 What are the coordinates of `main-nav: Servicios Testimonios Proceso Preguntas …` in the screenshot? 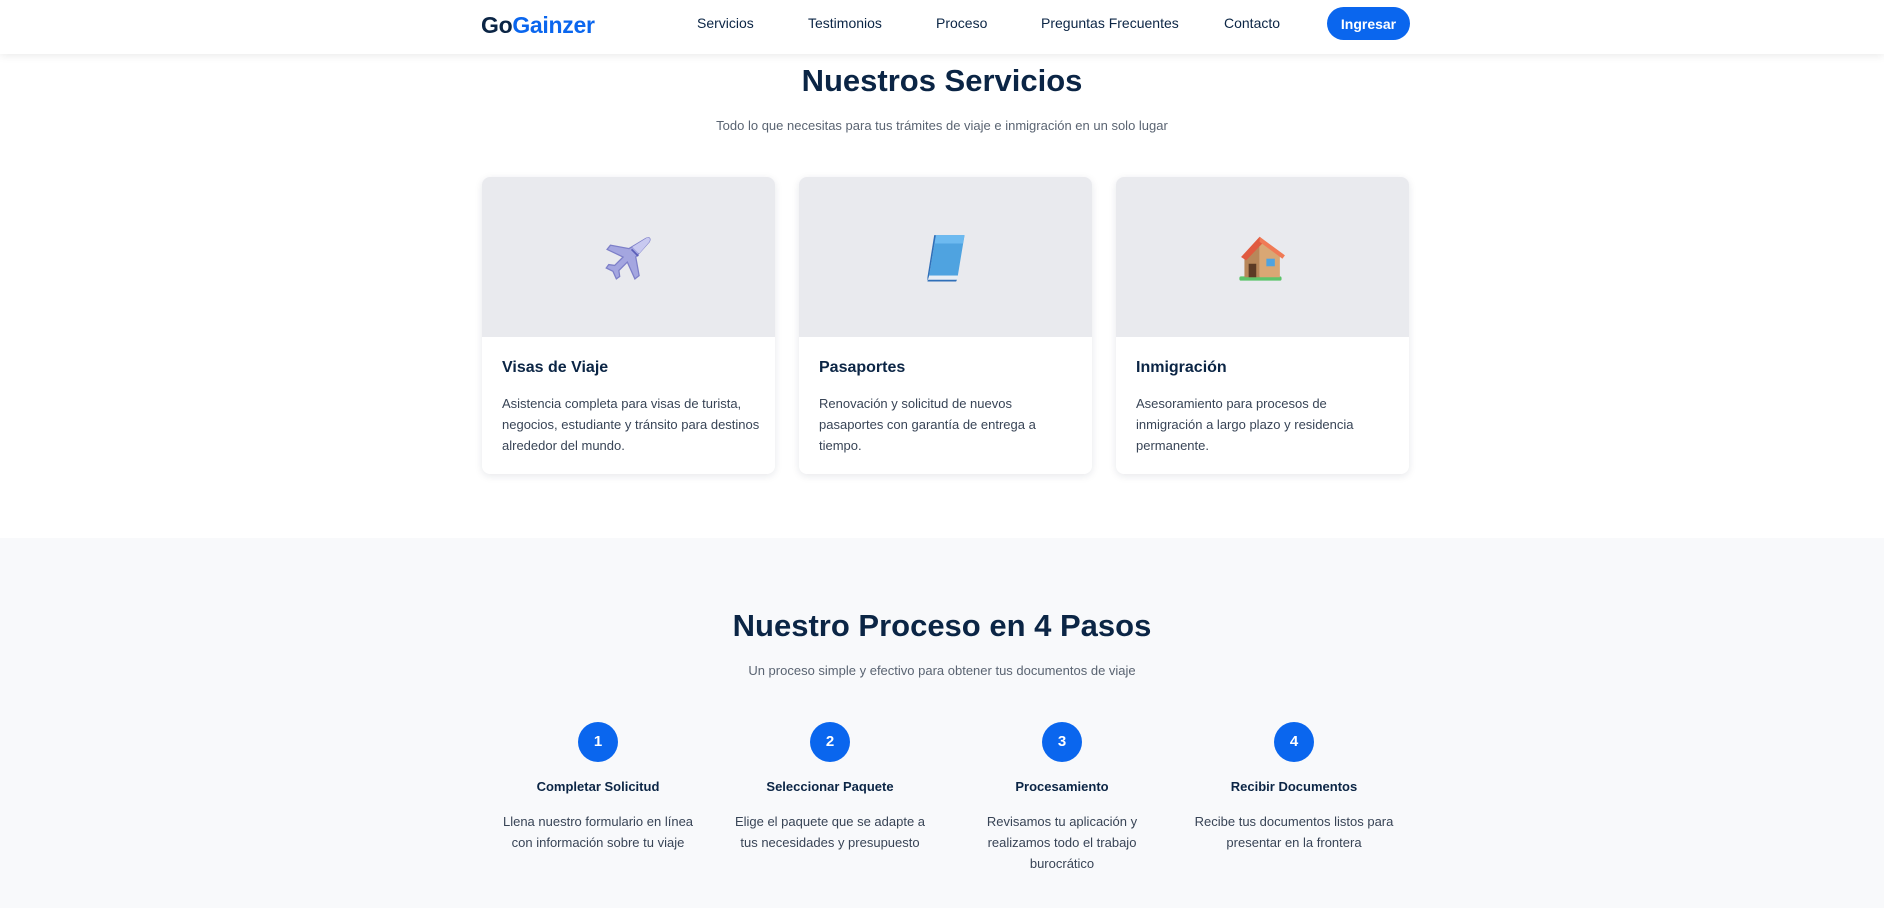 It's located at (942, 27).